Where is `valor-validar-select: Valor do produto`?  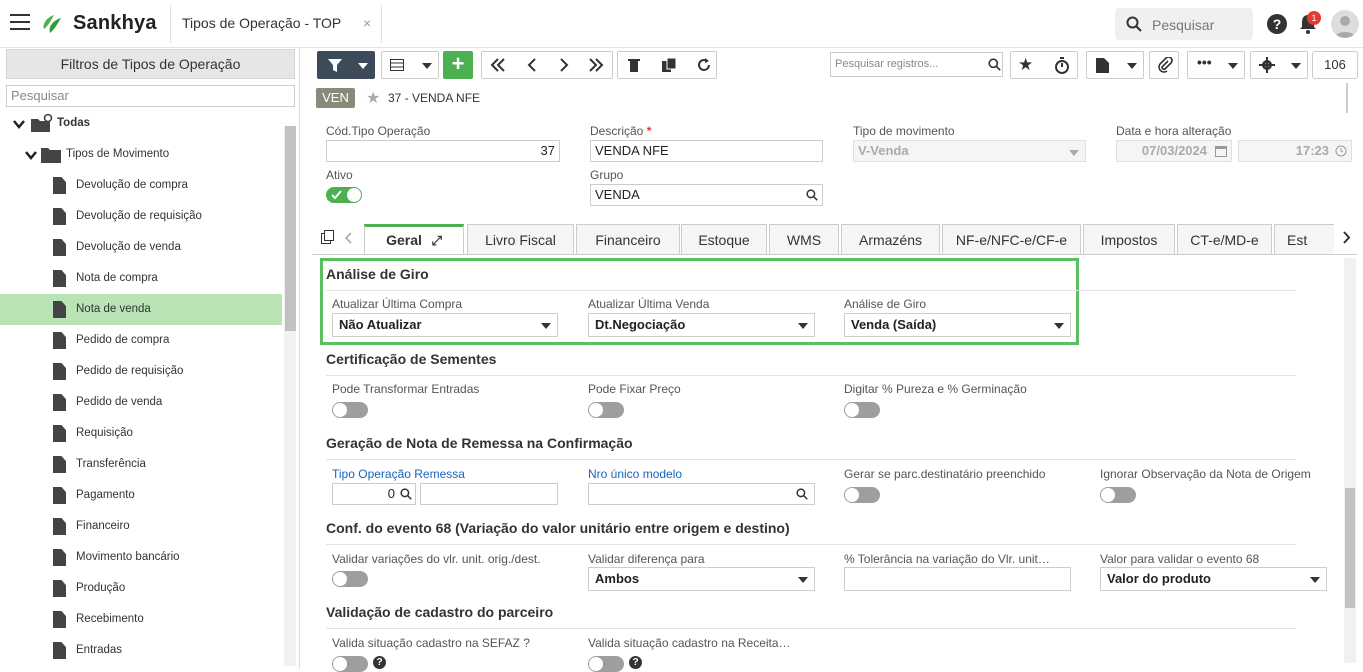 valor-validar-select: Valor do produto is located at coordinates (1213, 579).